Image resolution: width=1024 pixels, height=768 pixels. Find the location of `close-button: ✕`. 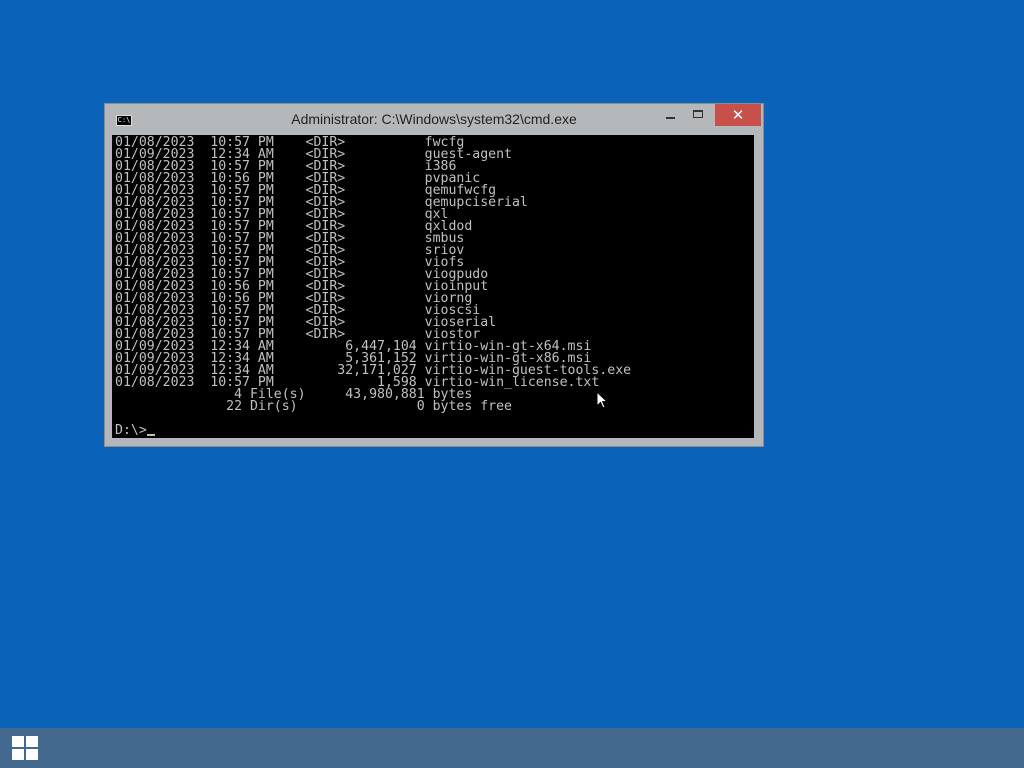

close-button: ✕ is located at coordinates (738, 115).